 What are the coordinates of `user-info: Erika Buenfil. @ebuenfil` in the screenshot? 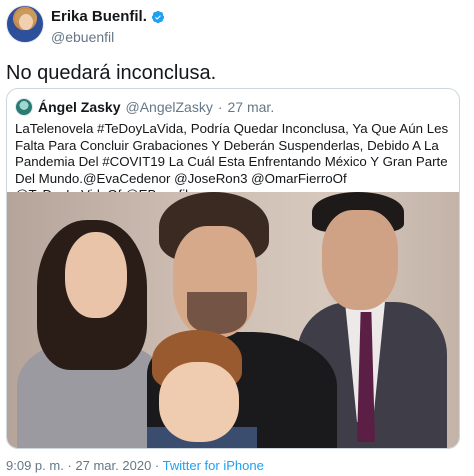 It's located at (108, 26).